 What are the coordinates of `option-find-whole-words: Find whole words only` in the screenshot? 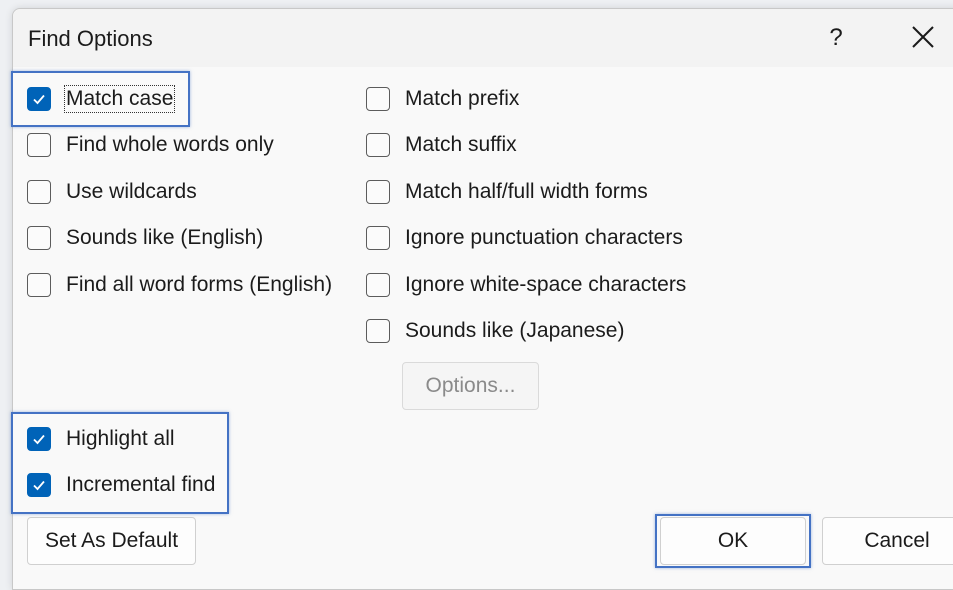 It's located at (150, 145).